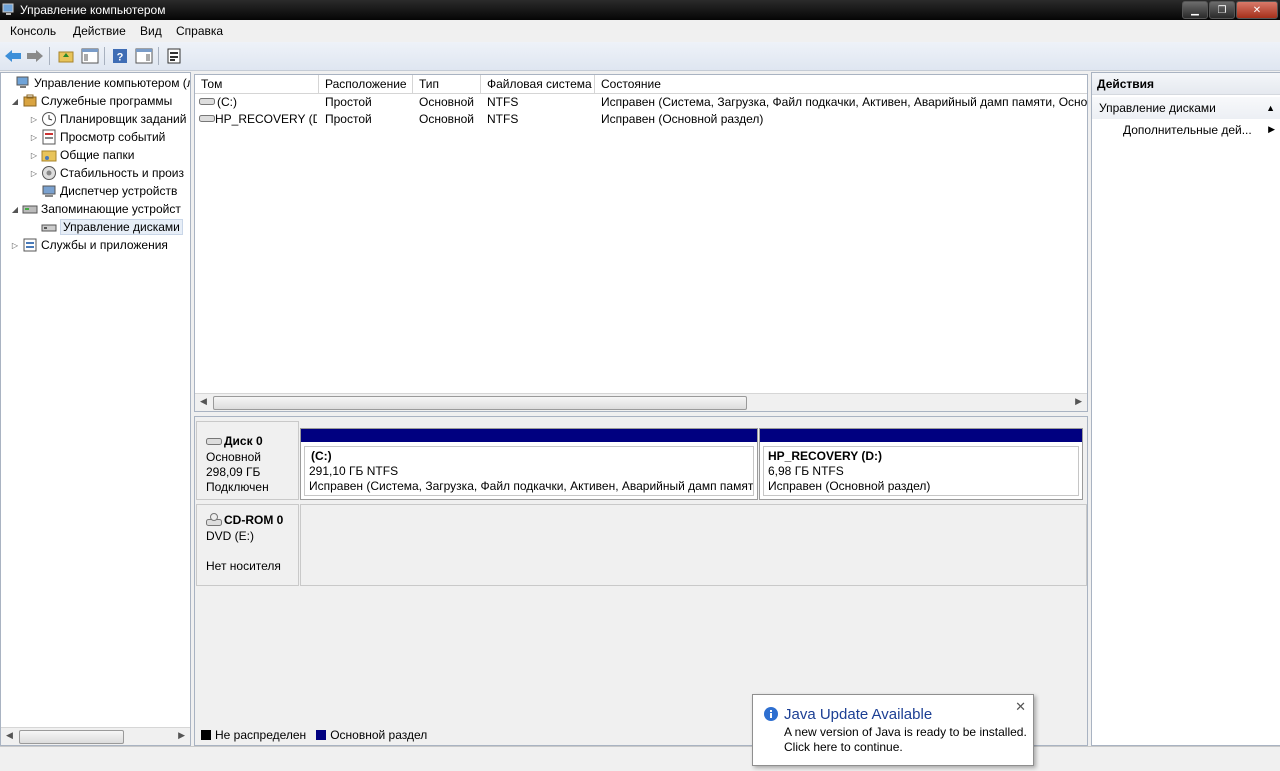 This screenshot has height=771, width=1280. Describe the element at coordinates (207, 101) in the screenshot. I see `drive-icon` at that location.